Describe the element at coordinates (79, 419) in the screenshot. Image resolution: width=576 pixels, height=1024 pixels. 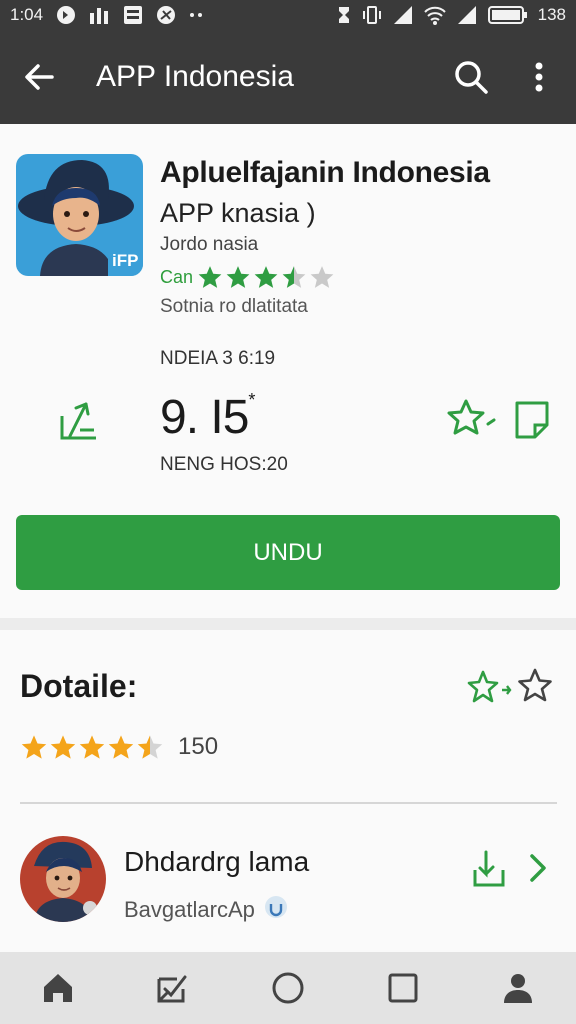
I see `share-icon` at that location.